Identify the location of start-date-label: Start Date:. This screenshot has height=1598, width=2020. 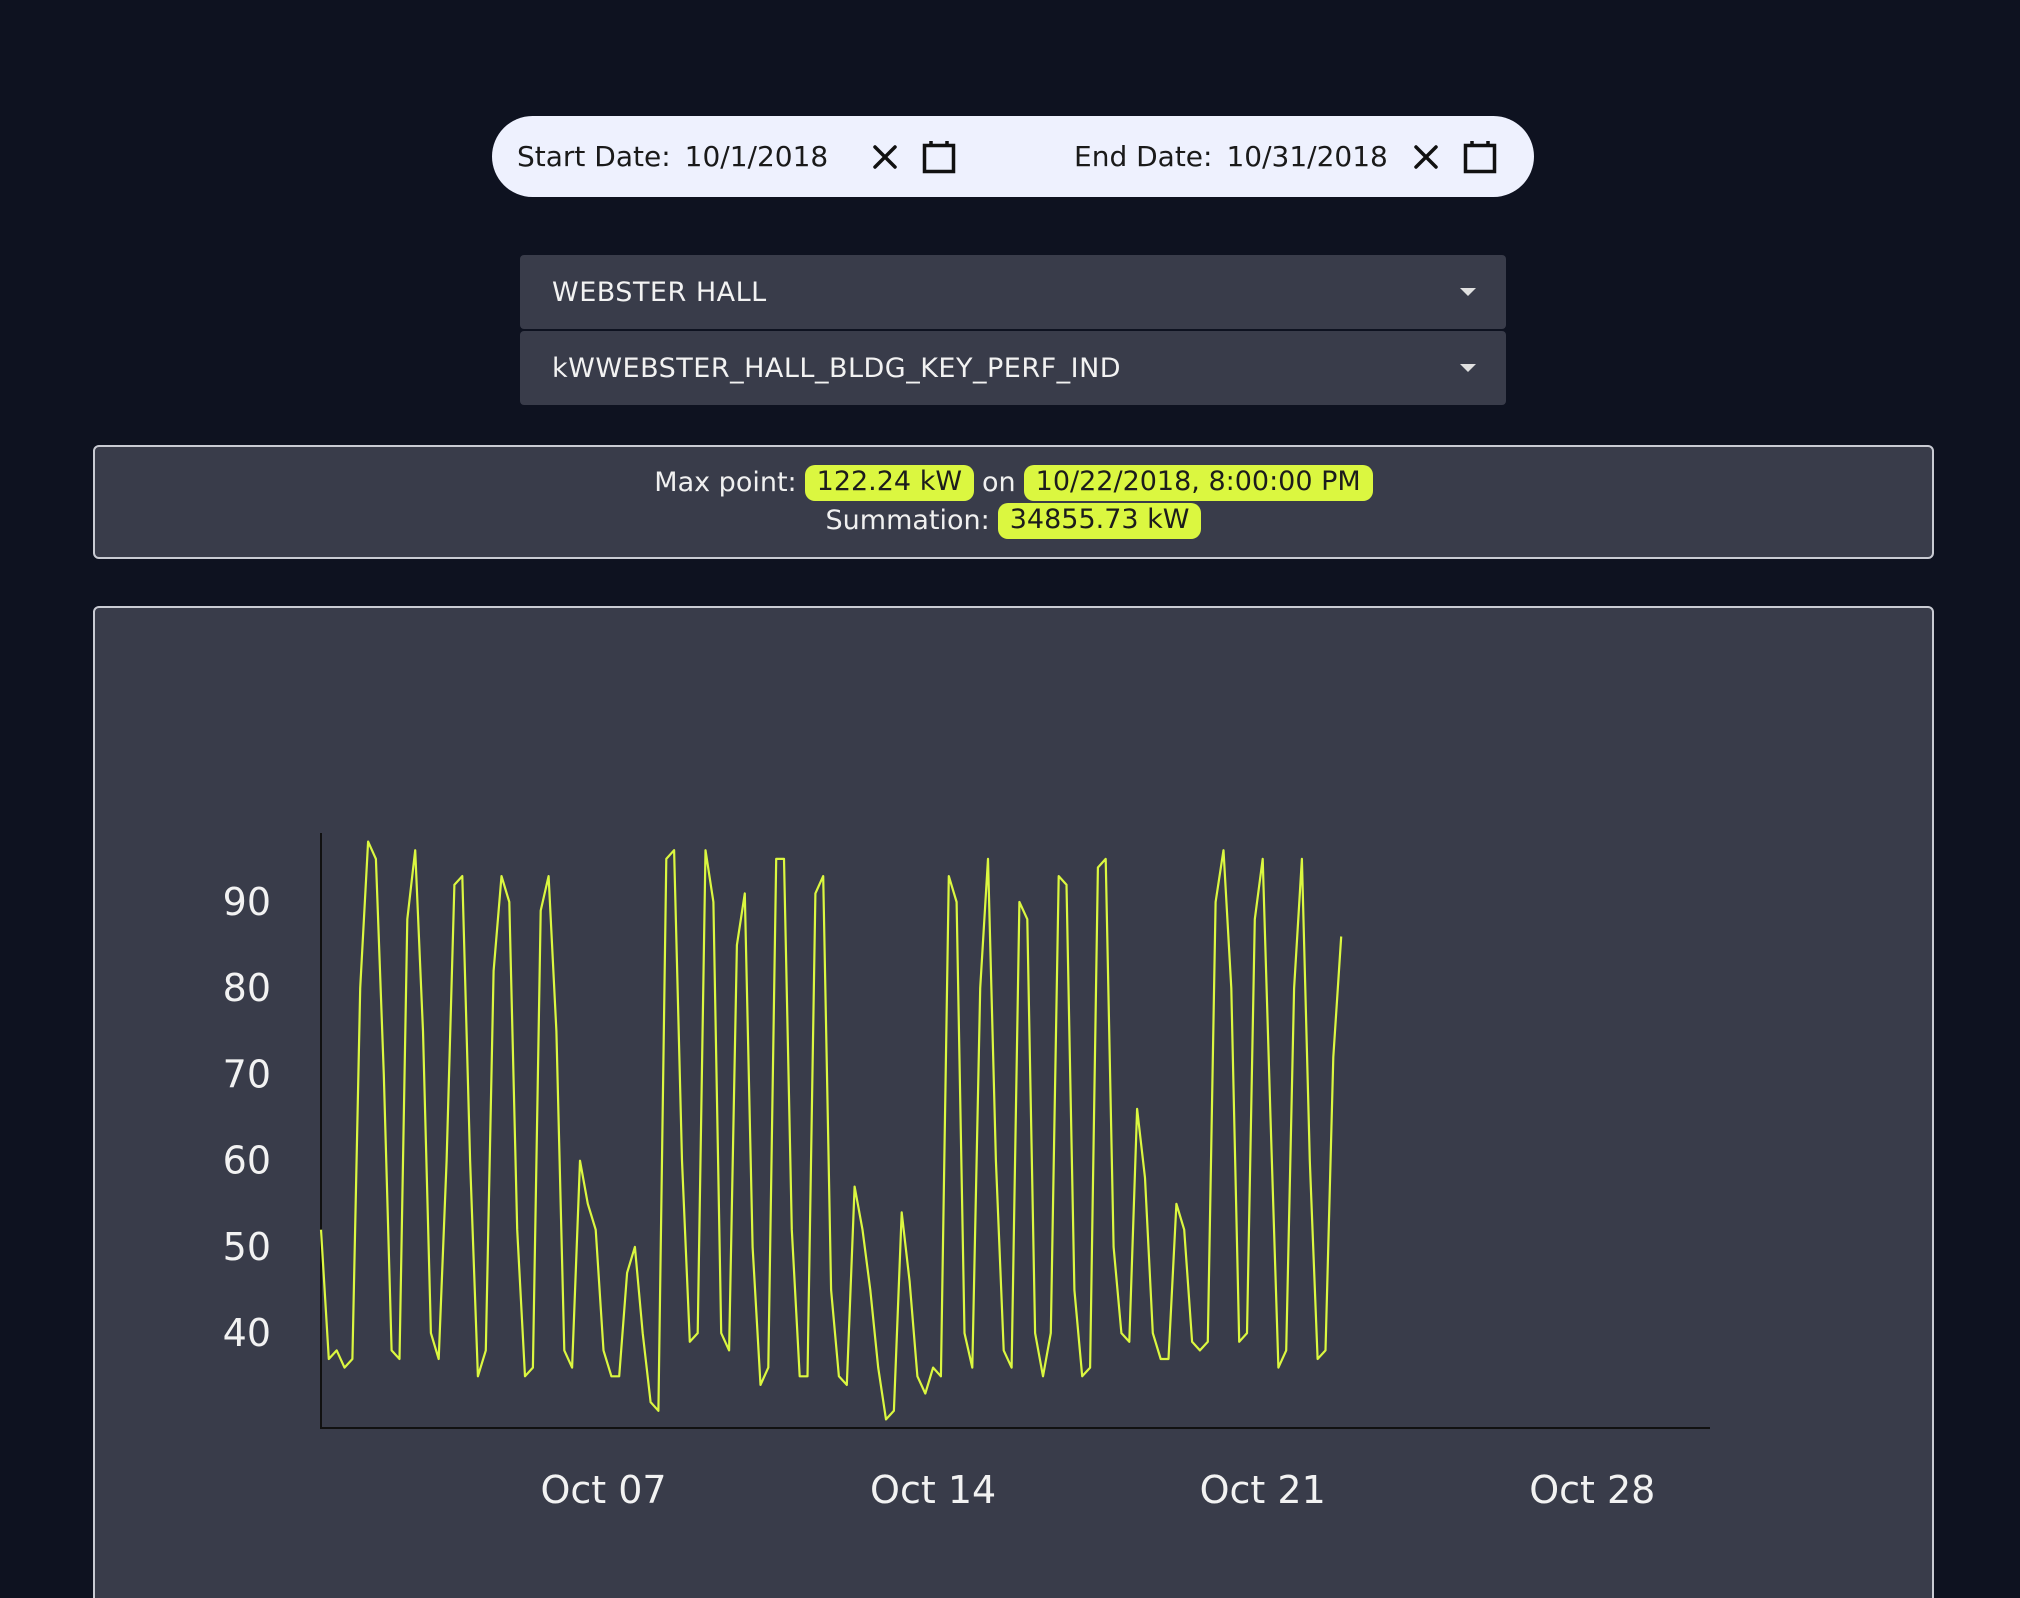
(594, 156).